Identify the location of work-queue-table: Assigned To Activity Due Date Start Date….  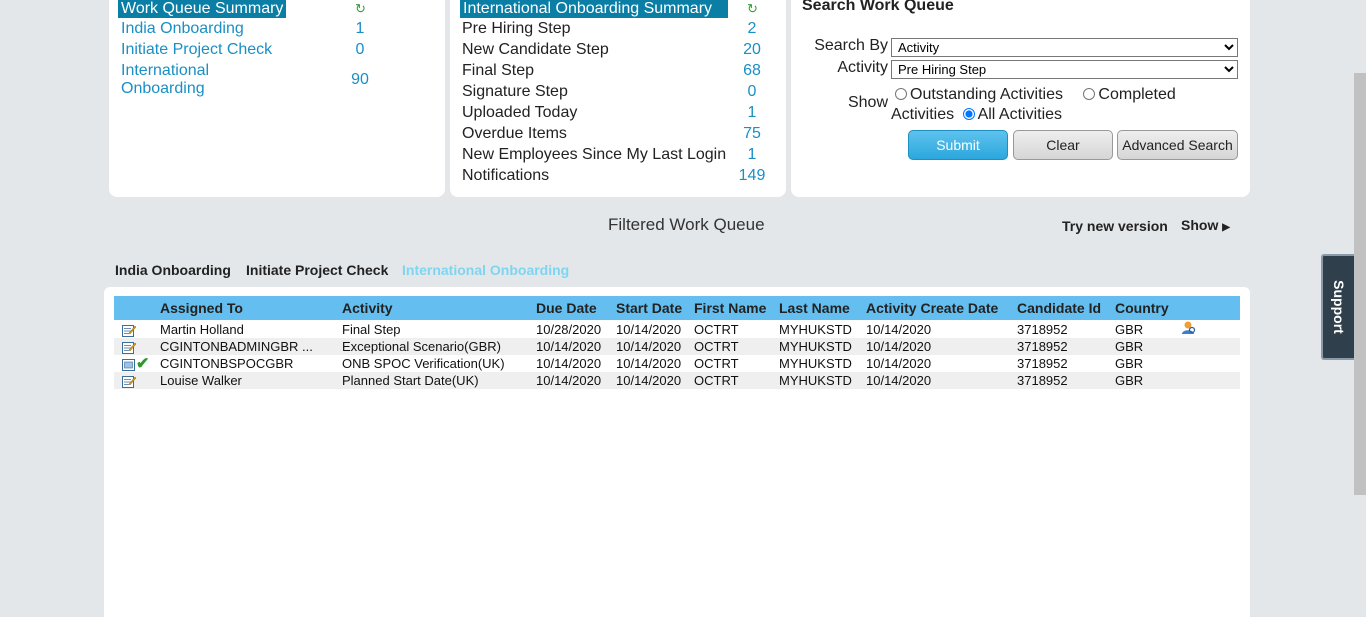
(677, 342).